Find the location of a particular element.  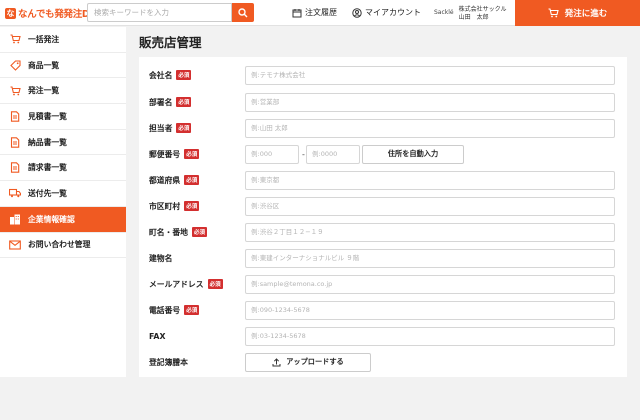

field-label: 部署名 必須 is located at coordinates (170, 102).